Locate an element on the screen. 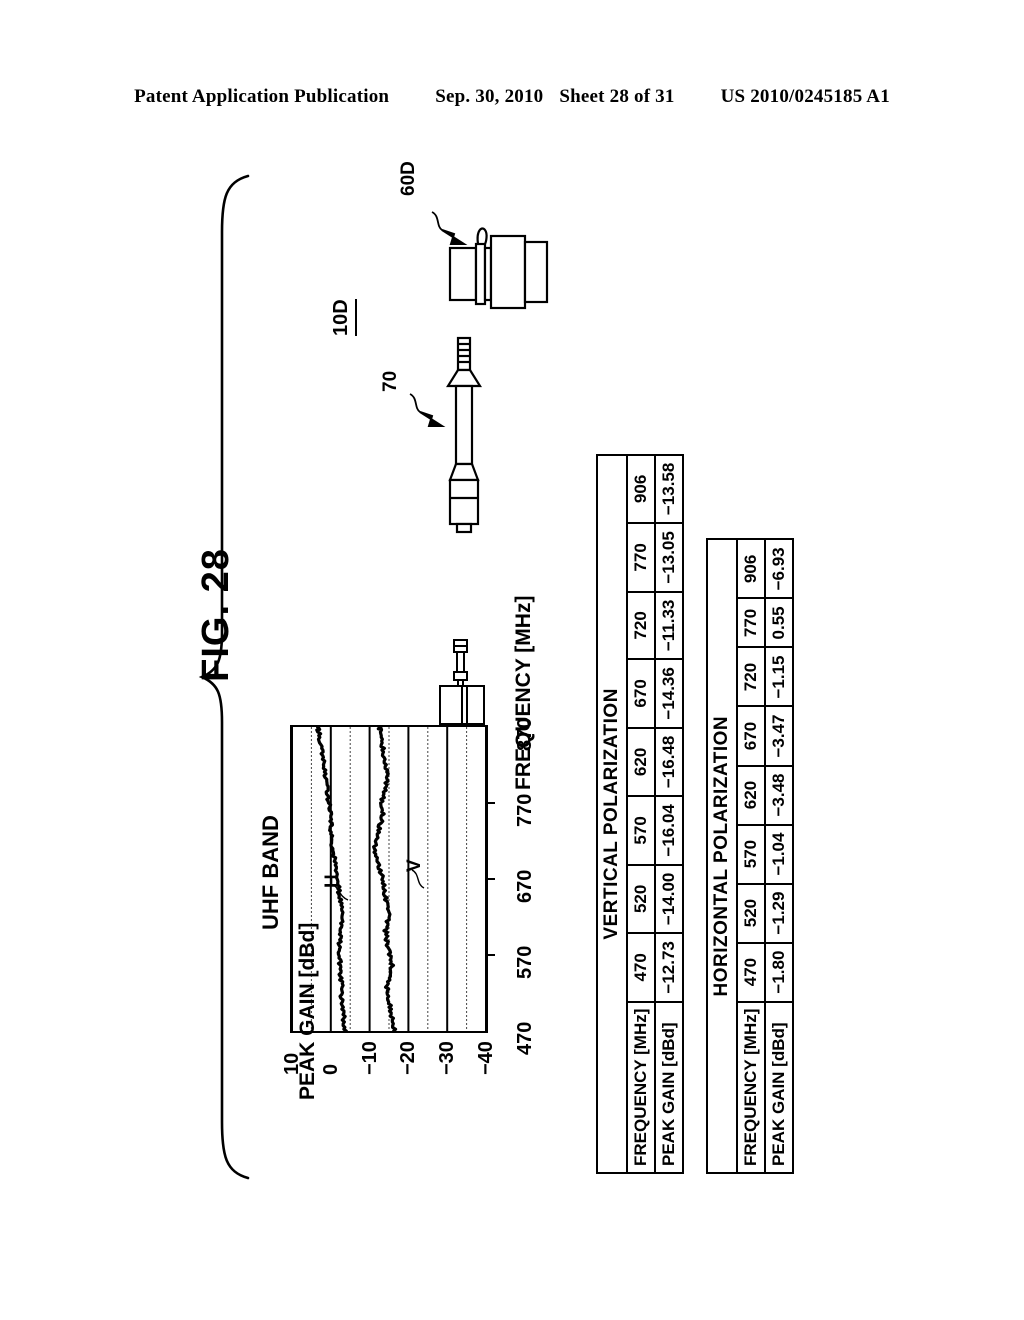 Image resolution: width=1024 pixels, height=1320 pixels. x-axis-label: FREQUENCY [MHz] is located at coordinates (523, 692).